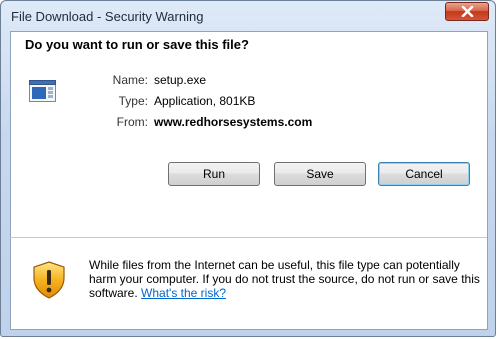 Image resolution: width=498 pixels, height=339 pixels. I want to click on type-label: Type:, so click(133, 101).